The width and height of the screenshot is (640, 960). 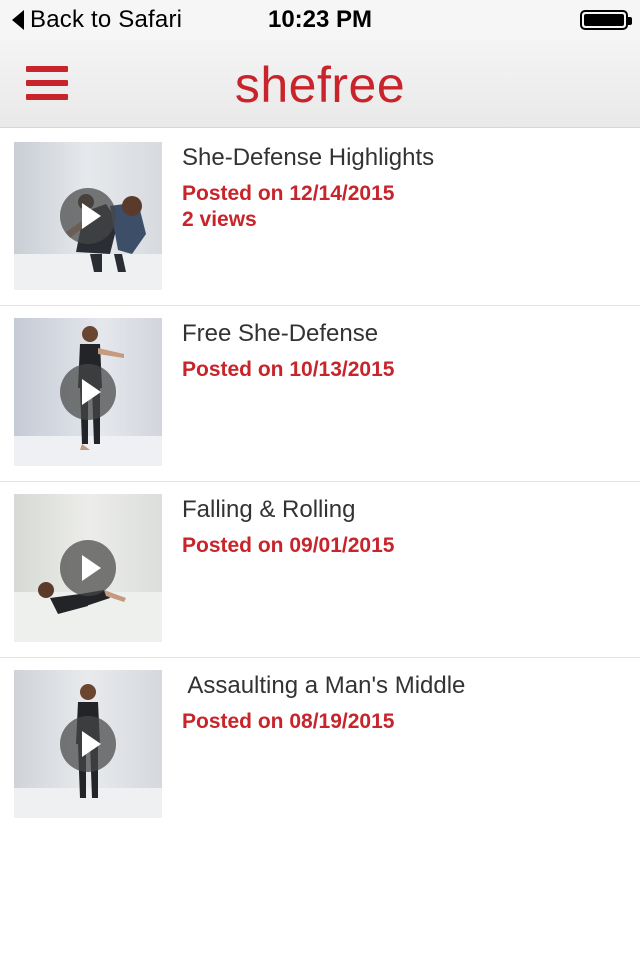 I want to click on video-posted-date: Posted on 08/19/2015, so click(x=288, y=721).